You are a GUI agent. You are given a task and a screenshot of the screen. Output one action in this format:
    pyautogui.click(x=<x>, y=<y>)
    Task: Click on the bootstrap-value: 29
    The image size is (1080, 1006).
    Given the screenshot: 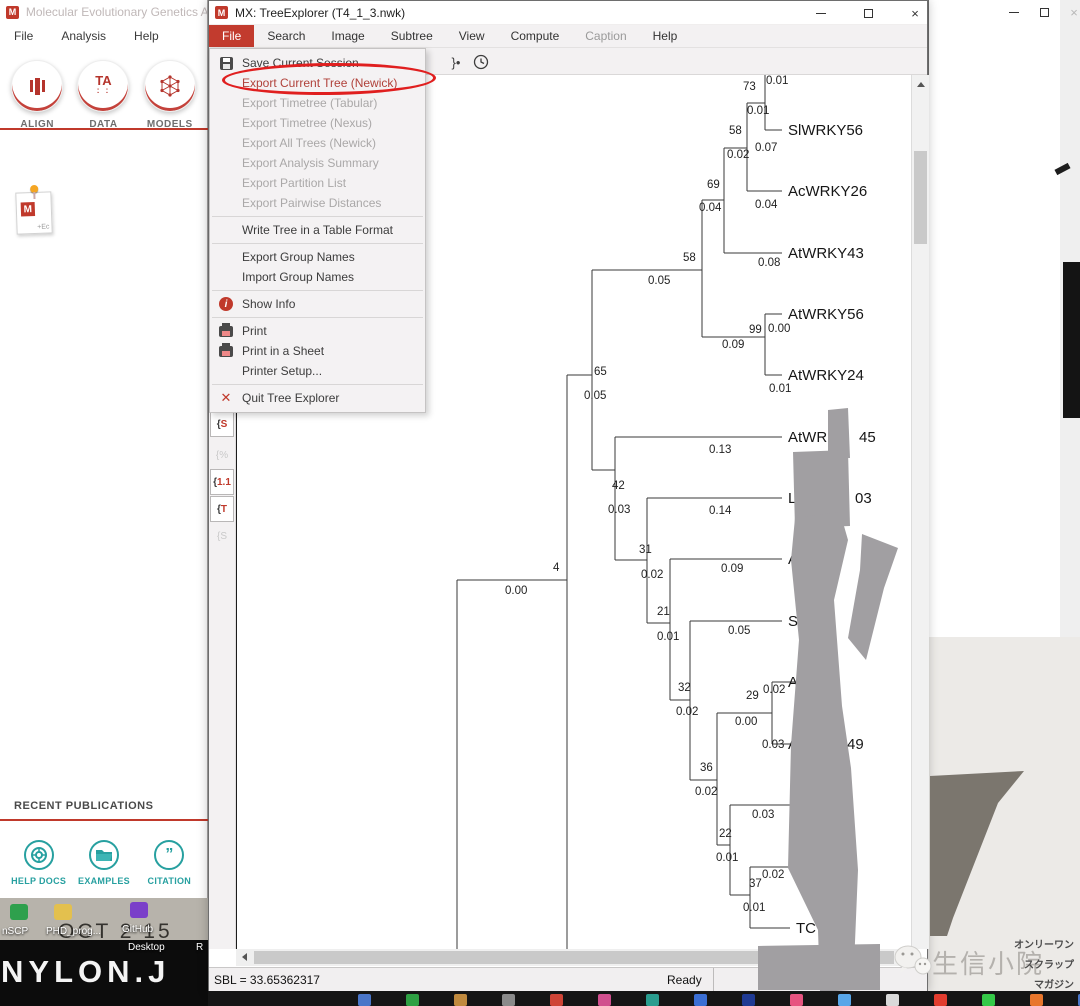 What is the action you would take?
    pyautogui.click(x=752, y=696)
    